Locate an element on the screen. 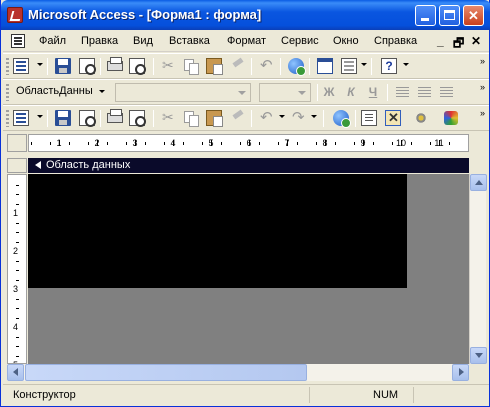  access-app-icon is located at coordinates (15, 15).